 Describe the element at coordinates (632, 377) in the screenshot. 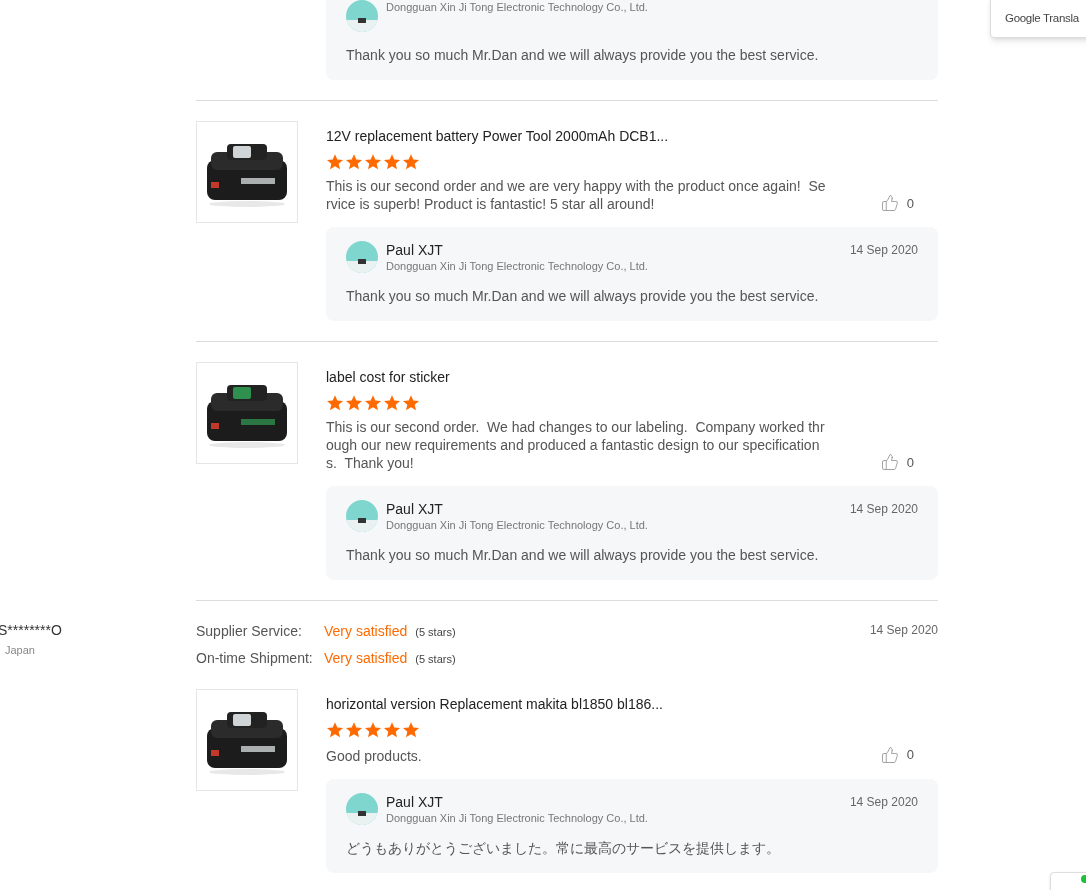

I see `product-title: label cost for sticker` at that location.